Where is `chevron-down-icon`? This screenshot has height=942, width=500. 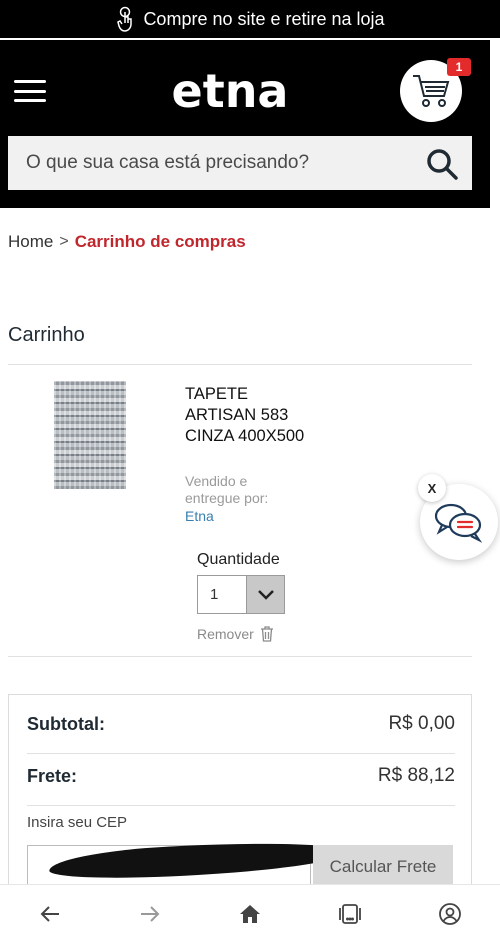
chevron-down-icon is located at coordinates (265, 594).